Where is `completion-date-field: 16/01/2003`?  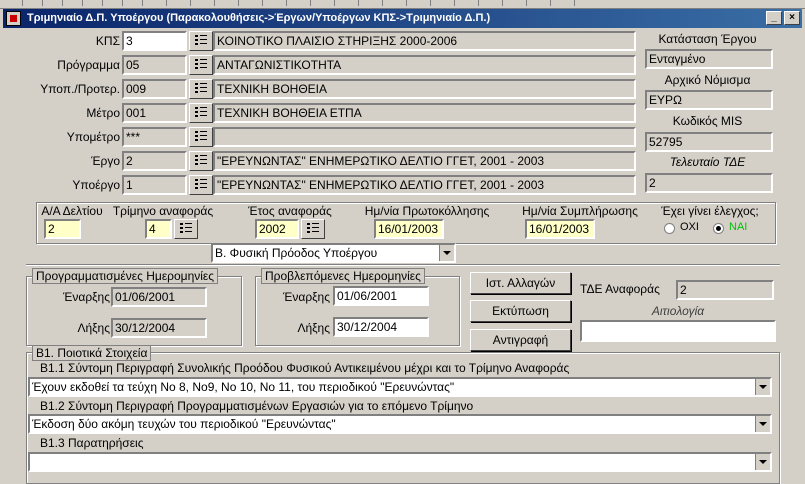
completion-date-field: 16/01/2003 is located at coordinates (560, 229).